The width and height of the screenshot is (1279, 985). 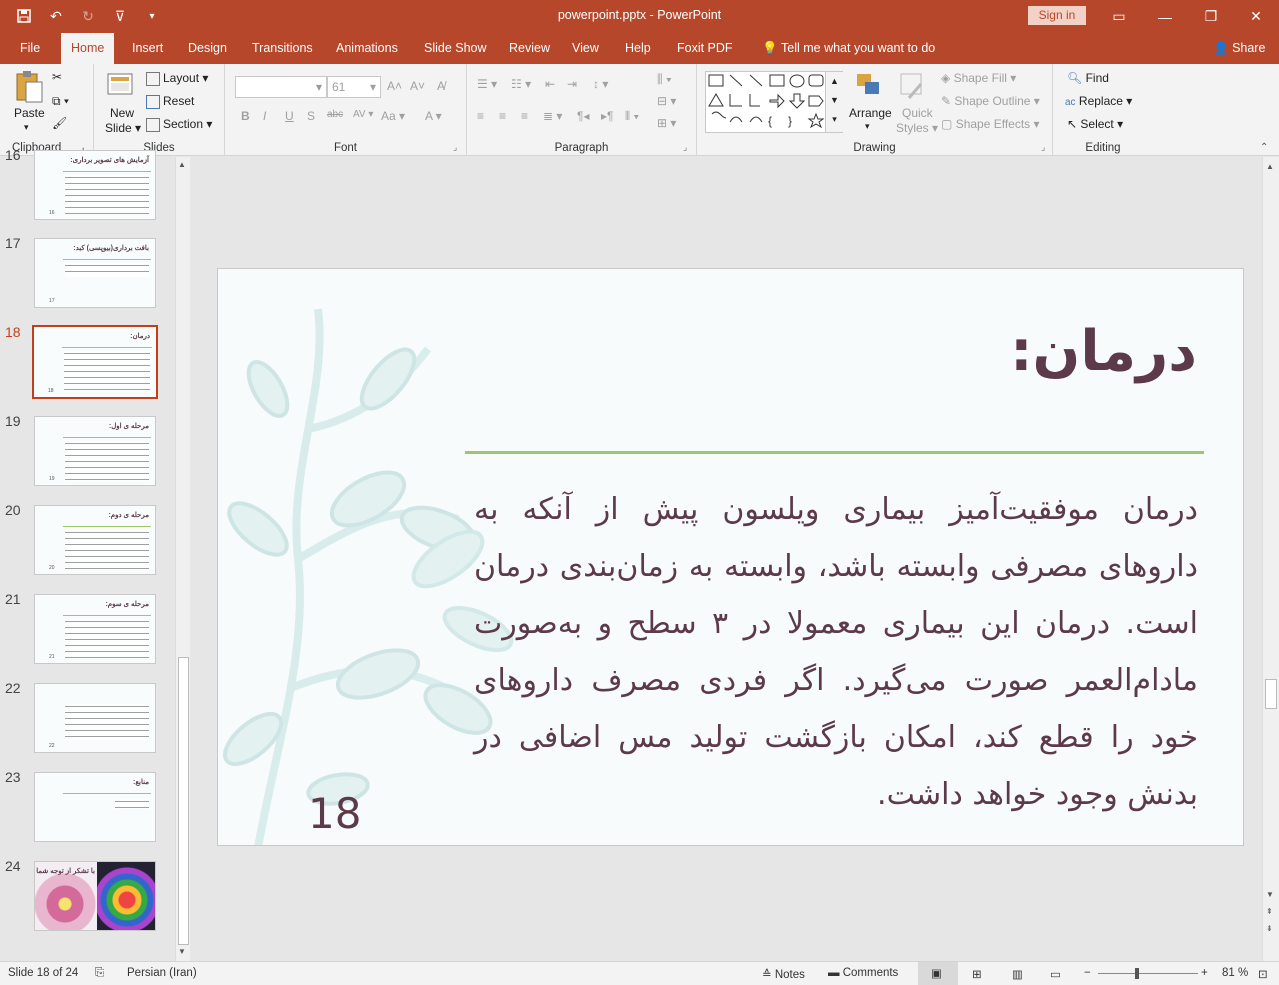 What do you see at coordinates (1165, 16) in the screenshot?
I see `minimize-icon: —` at bounding box center [1165, 16].